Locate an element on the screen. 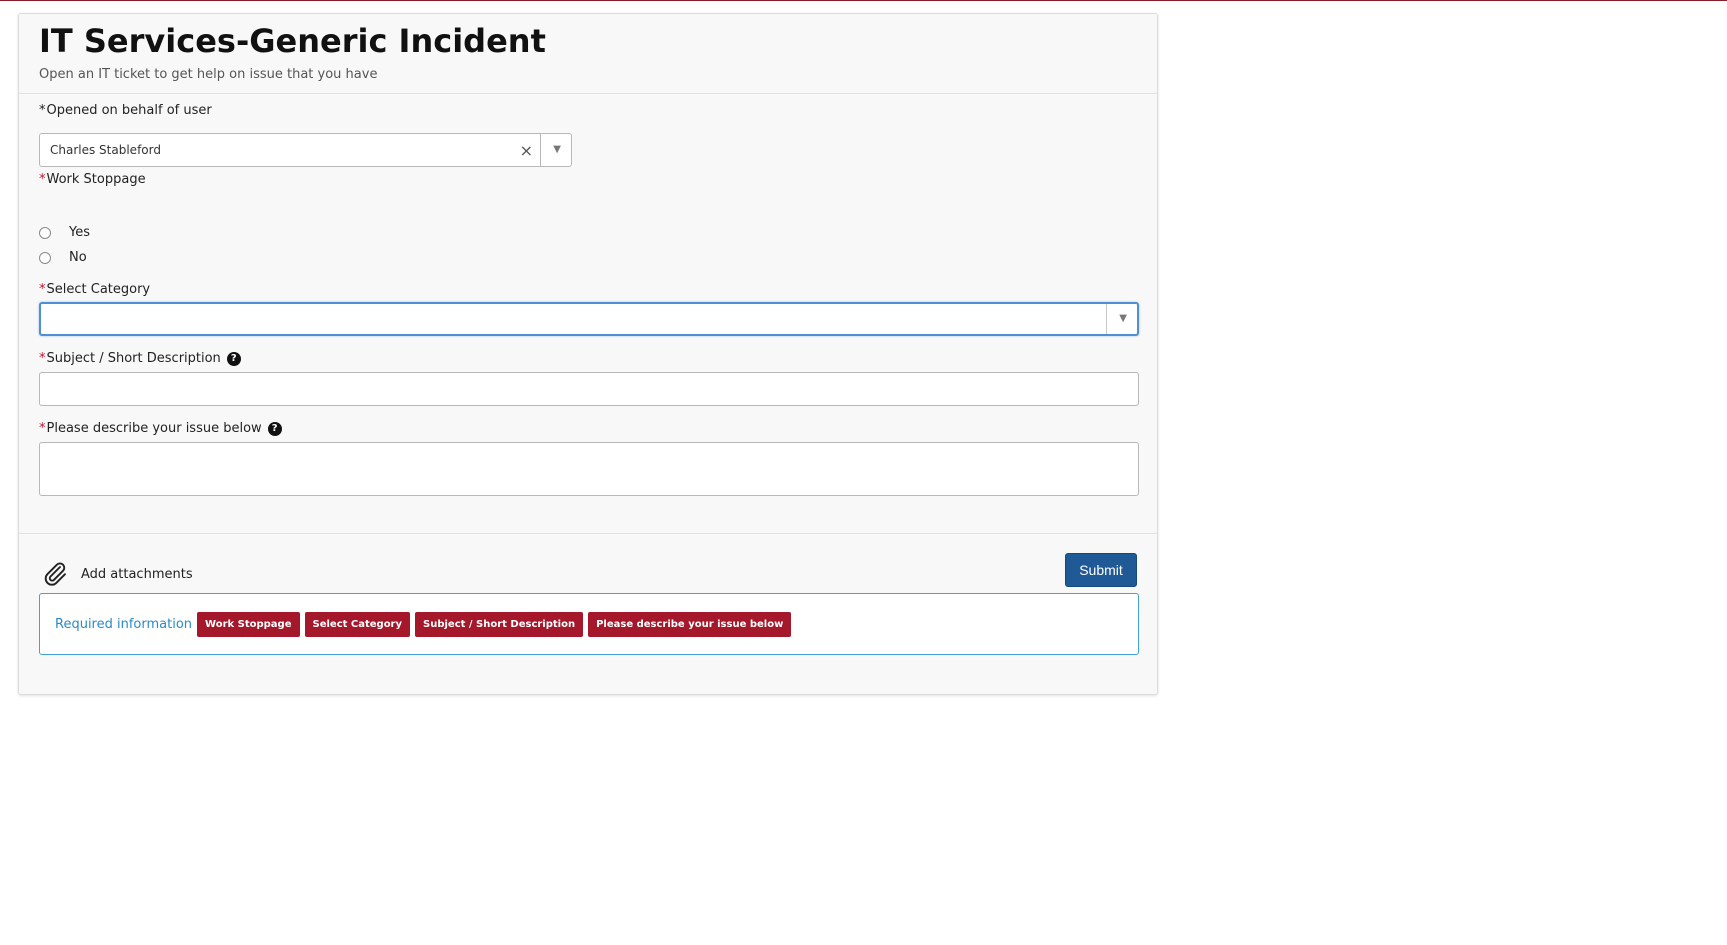 The width and height of the screenshot is (1727, 945). work-stoppage-label: * Work Stoppage is located at coordinates (92, 179).